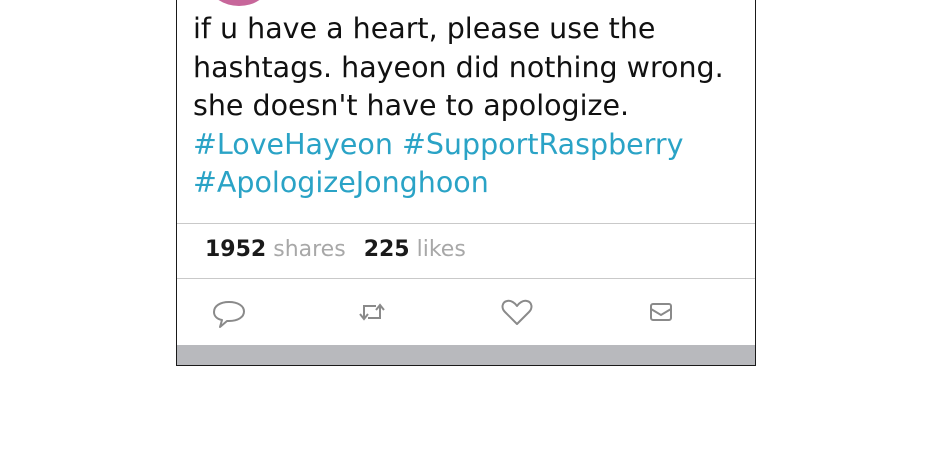 Image resolution: width=940 pixels, height=466 pixels. I want to click on hashtag-apologizejonghoon: #ApologizeJonghoon, so click(341, 182).